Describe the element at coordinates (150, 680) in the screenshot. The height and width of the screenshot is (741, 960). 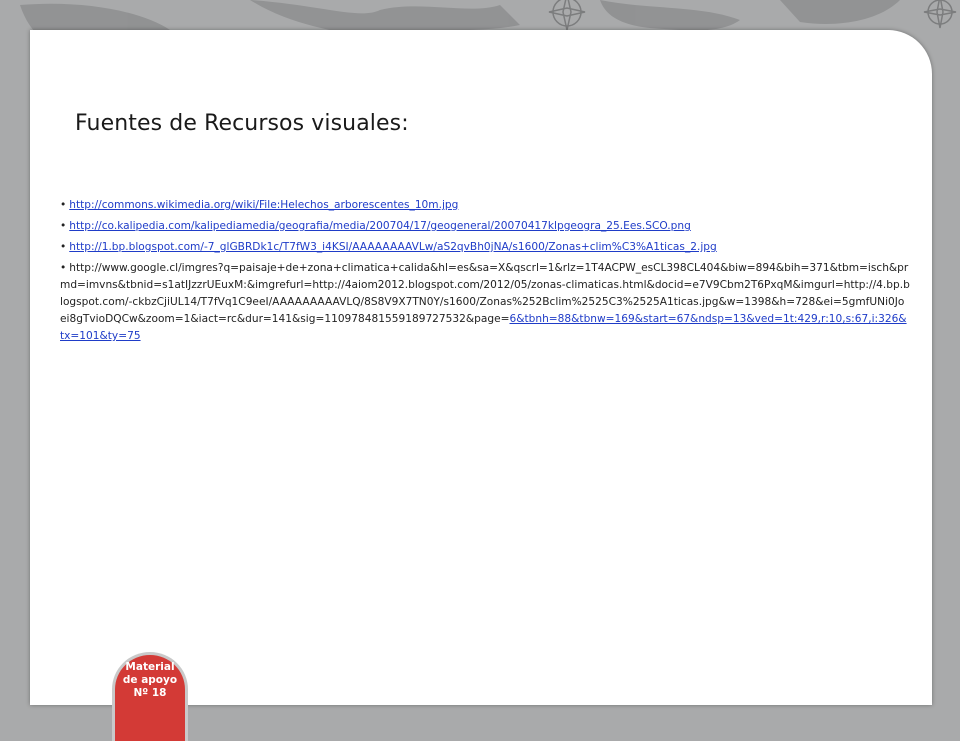
I see `badge-line: de apoyo` at that location.